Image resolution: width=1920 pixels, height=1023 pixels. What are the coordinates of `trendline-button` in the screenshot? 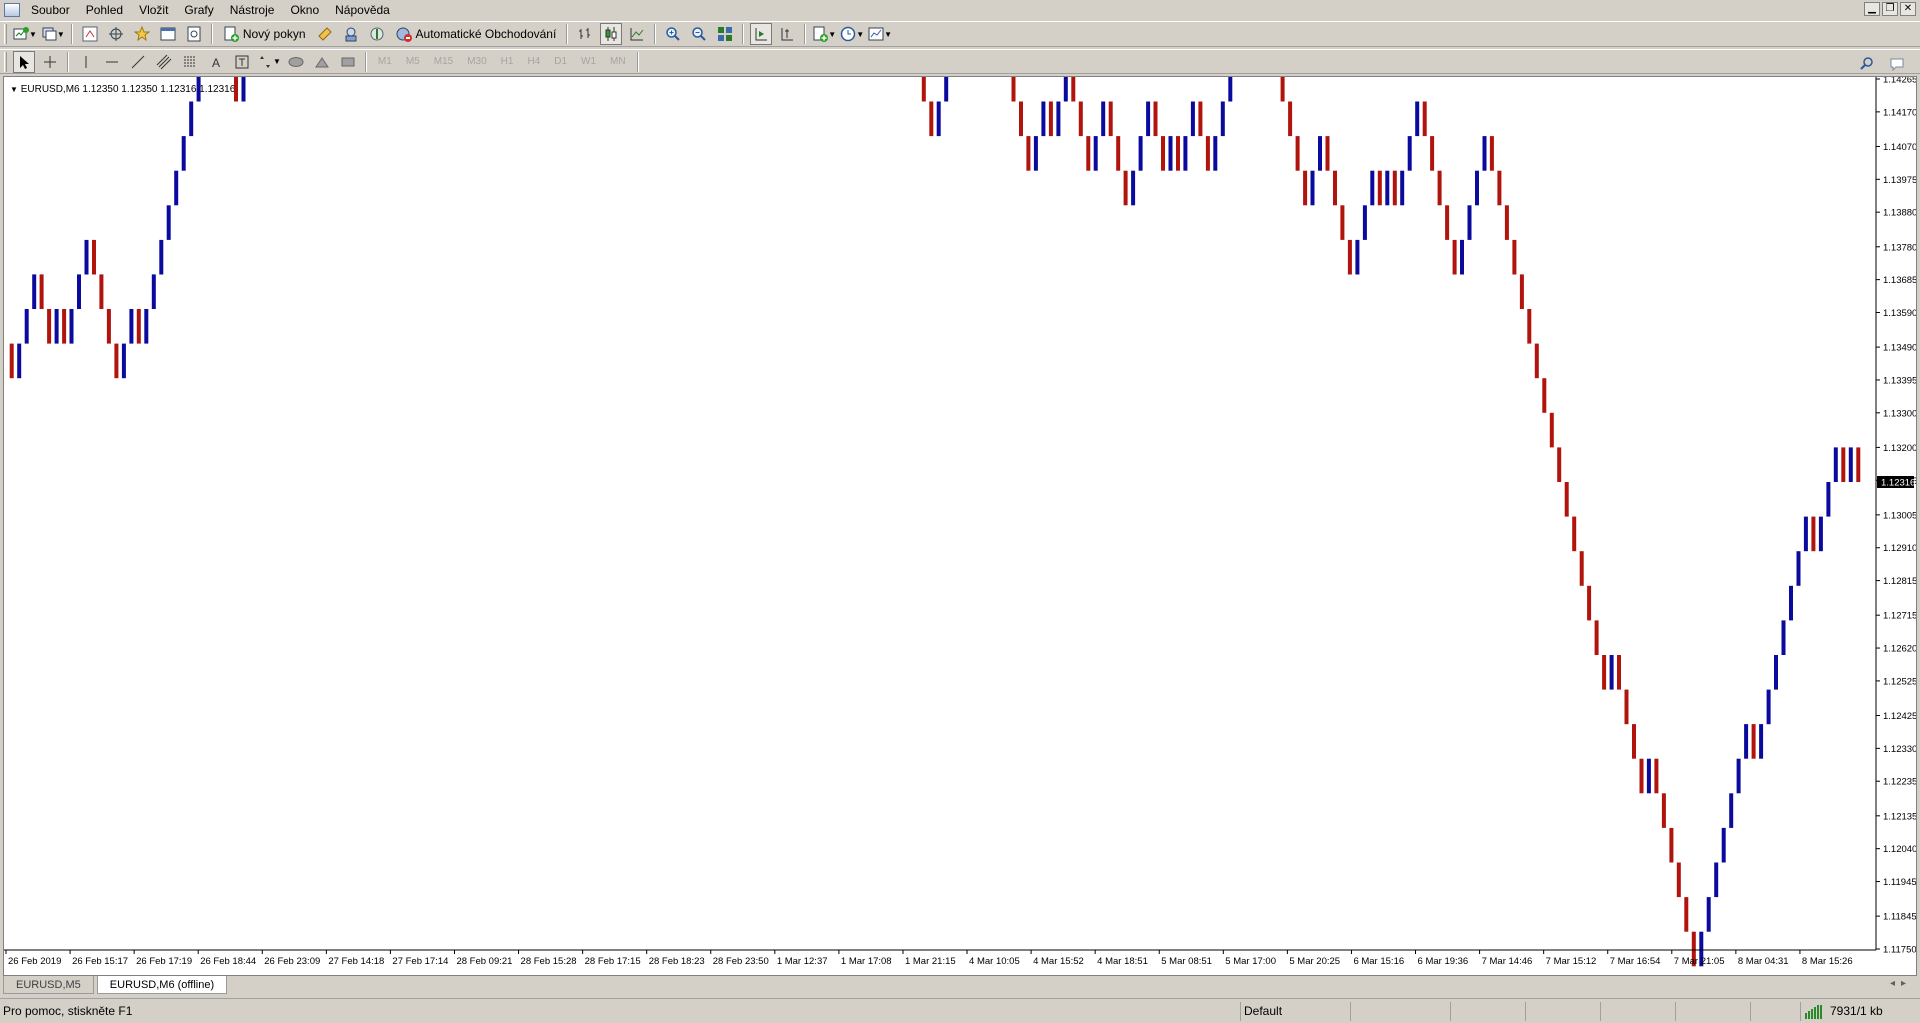 It's located at (138, 62).